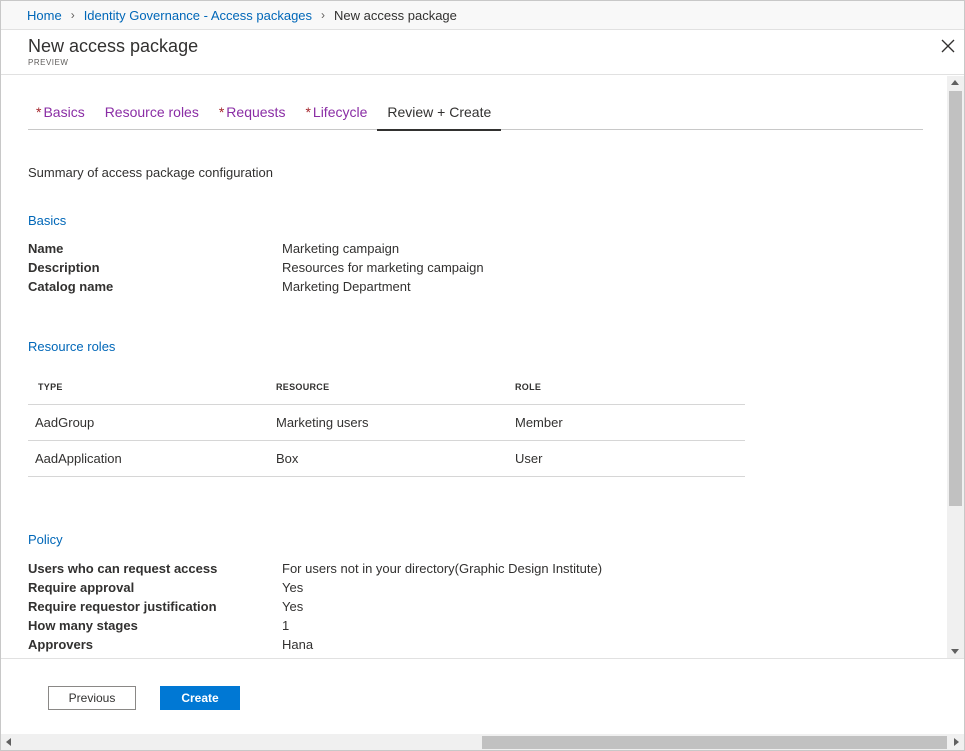 This screenshot has height=751, width=965. What do you see at coordinates (346, 286) in the screenshot?
I see `detail-value: Marketing Department` at bounding box center [346, 286].